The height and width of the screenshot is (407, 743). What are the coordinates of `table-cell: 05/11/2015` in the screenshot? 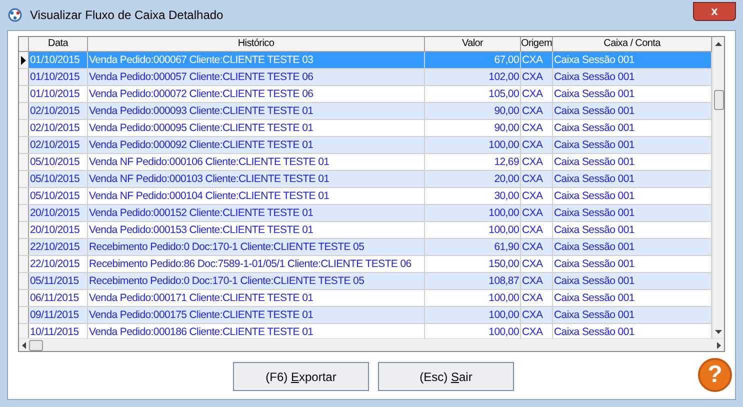 It's located at (58, 281).